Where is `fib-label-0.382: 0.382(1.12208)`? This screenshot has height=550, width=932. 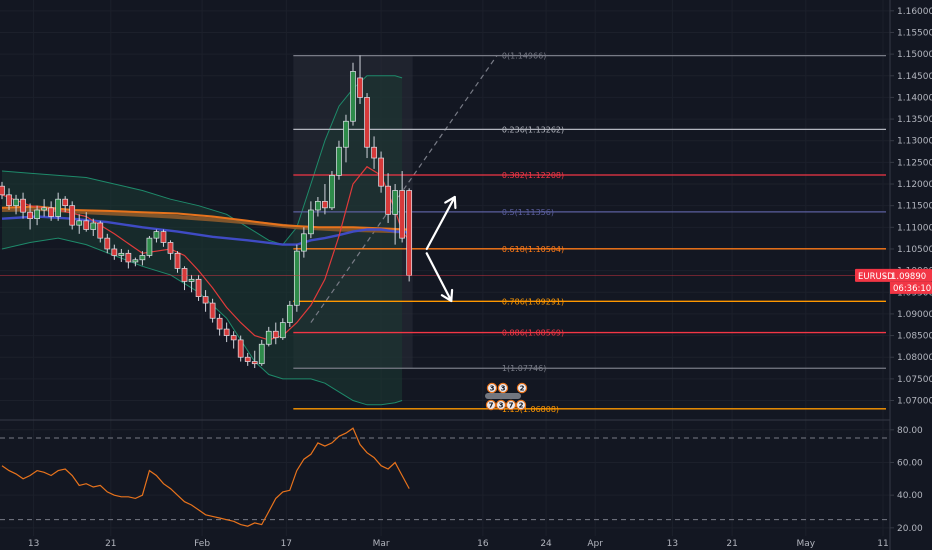
fib-label-0.382: 0.382(1.12208) is located at coordinates (533, 175).